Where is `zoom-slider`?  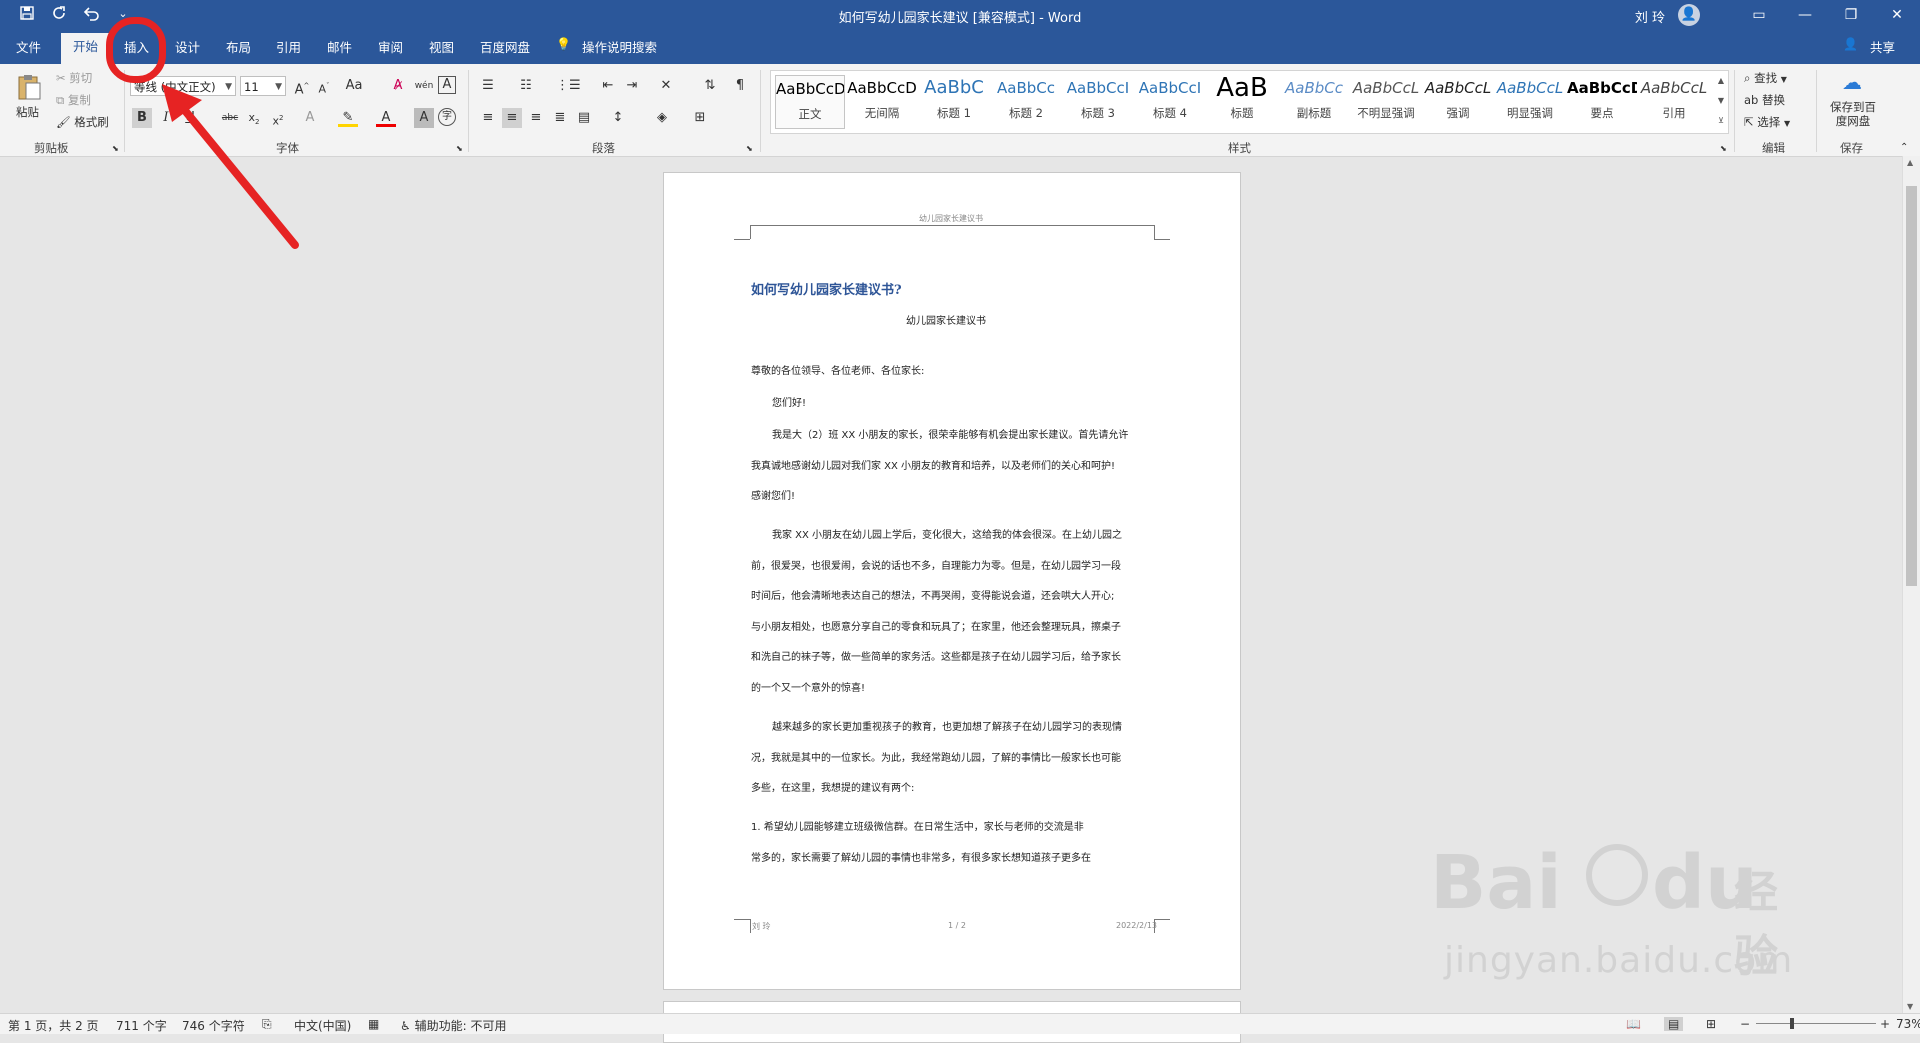
zoom-slider is located at coordinates (1816, 1023).